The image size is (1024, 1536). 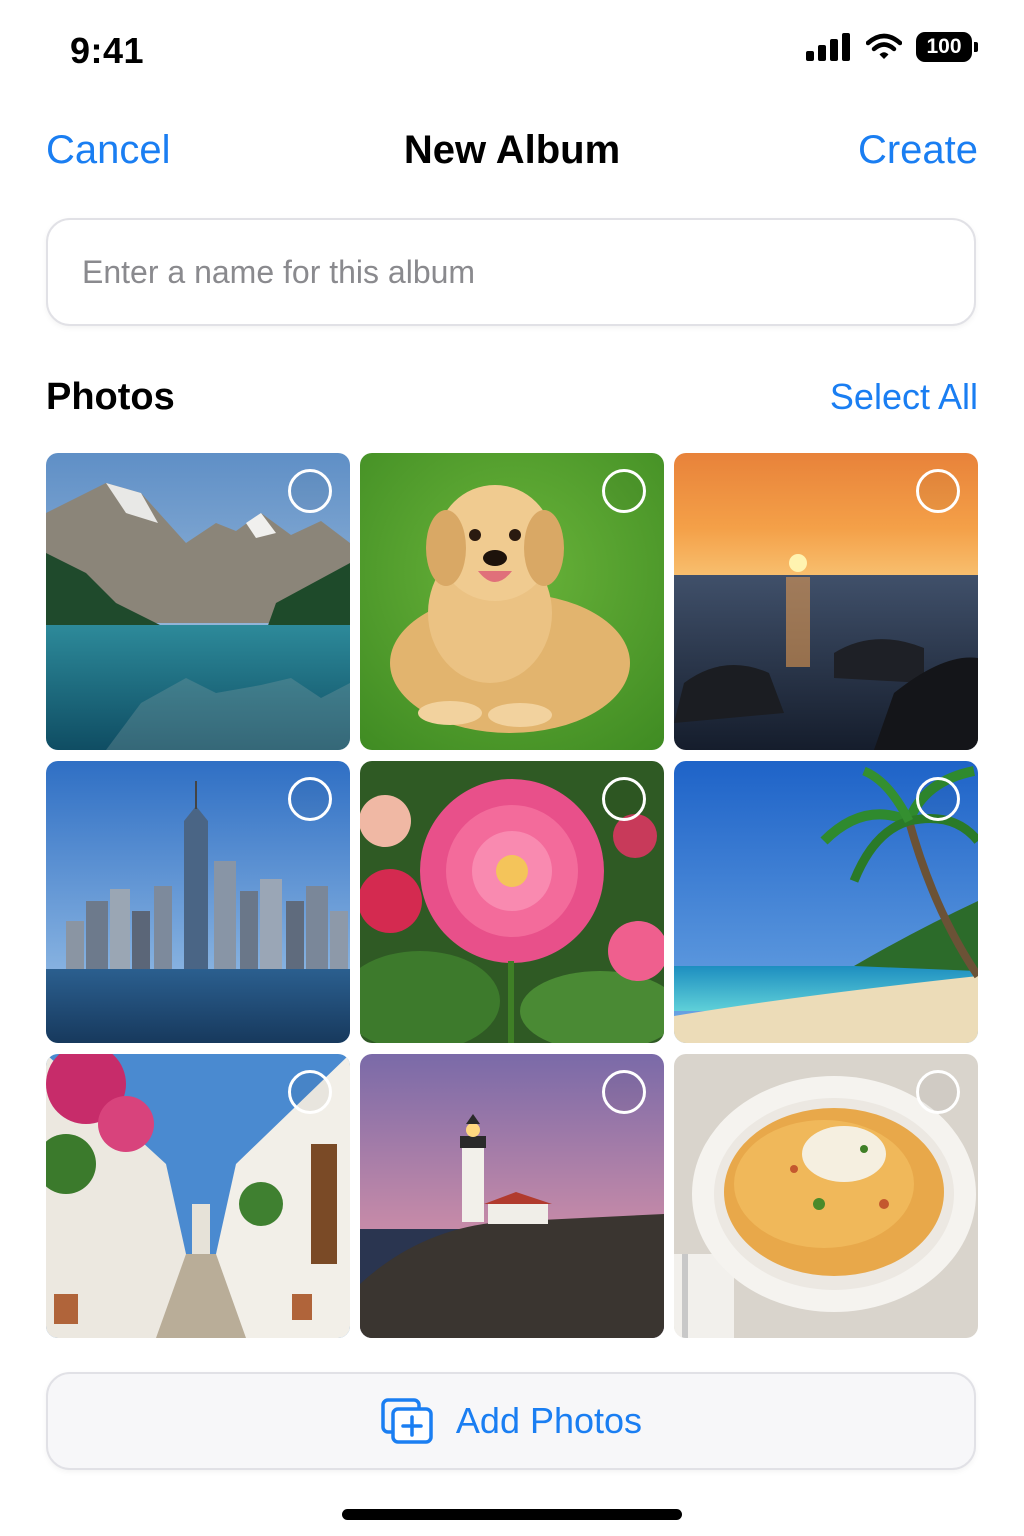 I want to click on photo-thumbnail-golden-retriever, so click(x=512, y=601).